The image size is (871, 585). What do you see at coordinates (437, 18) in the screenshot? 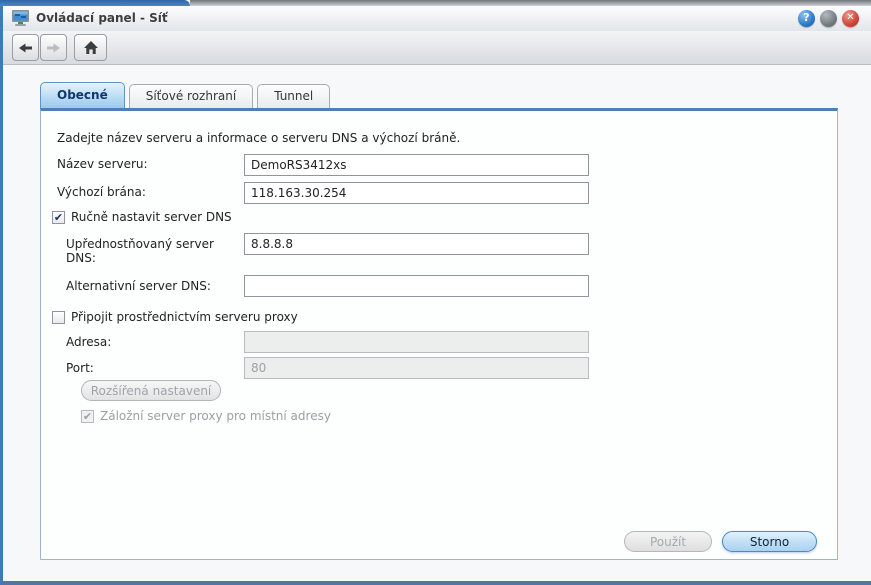
I see `title-bar: Ovládací panel - Síť ? ✕` at bounding box center [437, 18].